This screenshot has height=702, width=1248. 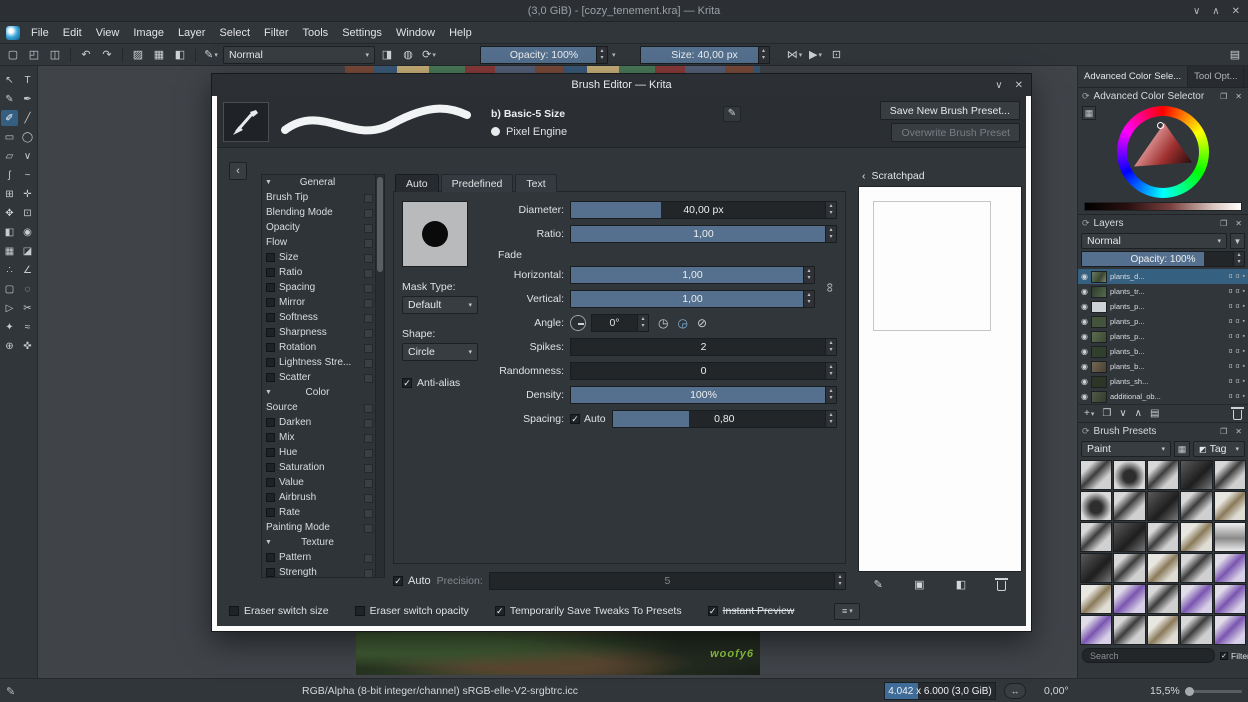 What do you see at coordinates (1122, 413) in the screenshot?
I see `move-layer-down-button: ∨` at bounding box center [1122, 413].